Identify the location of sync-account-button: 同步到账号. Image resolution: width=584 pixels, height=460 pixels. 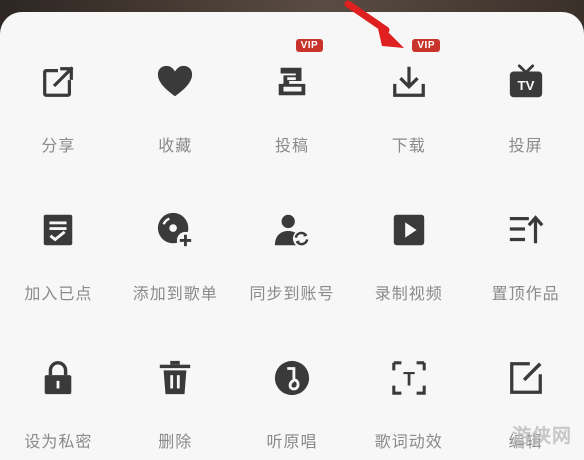
(292, 234).